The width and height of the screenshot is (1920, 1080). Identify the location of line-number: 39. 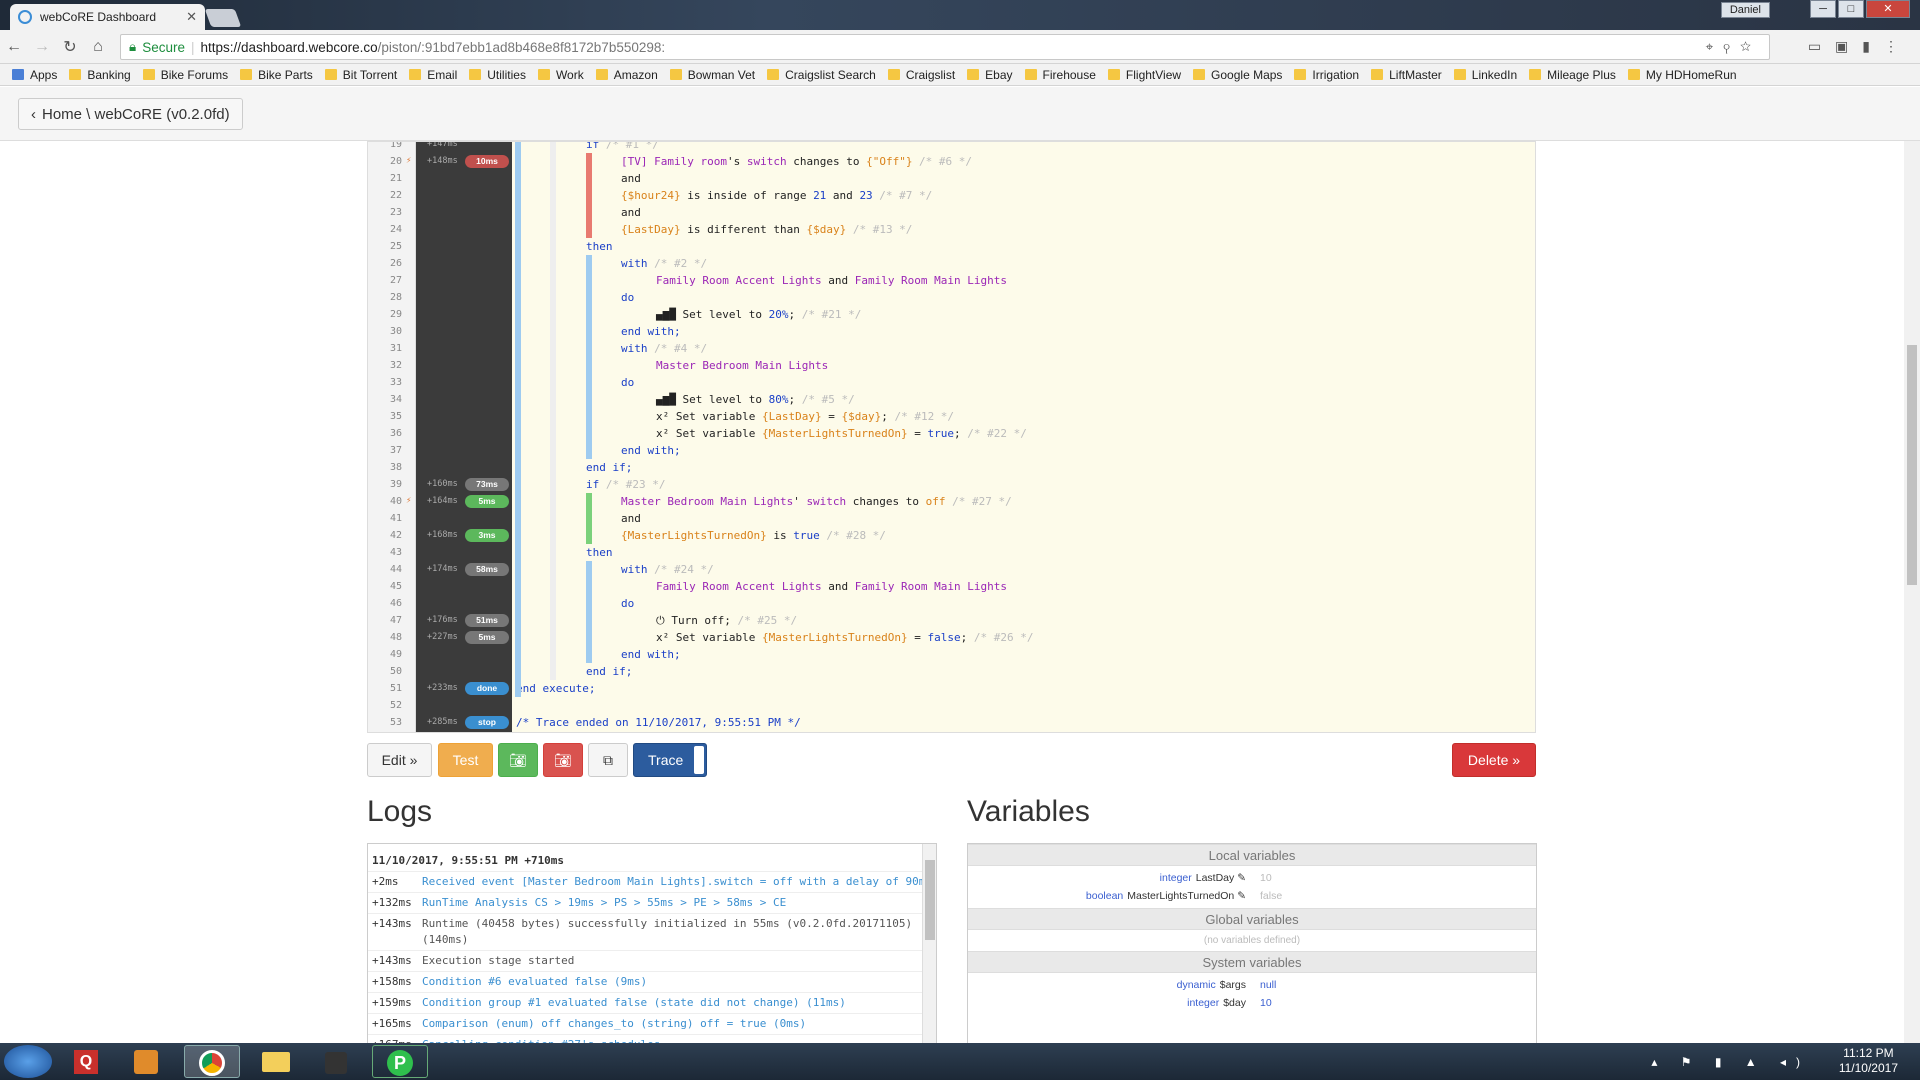
(395, 484).